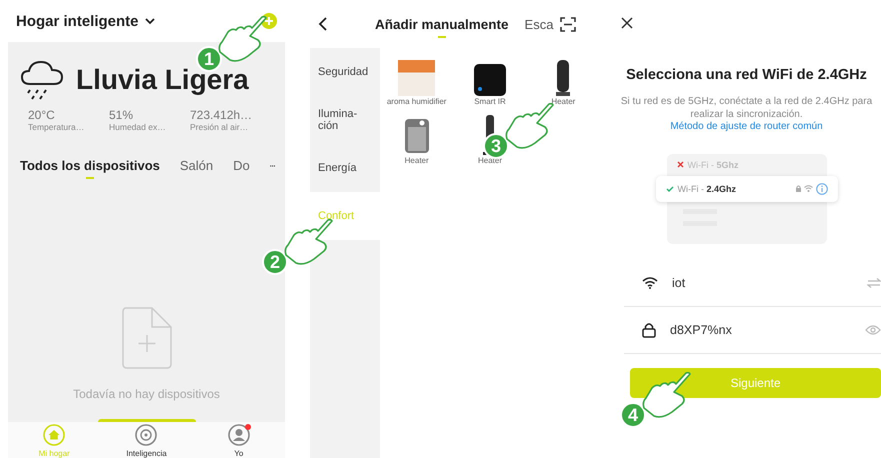  What do you see at coordinates (747, 115) in the screenshot?
I see `wifi-description: Si tu red es de 5GHz, conéctate a la red de 2.4GHz para realizar la sincronización. Método de ajuste de router común` at bounding box center [747, 115].